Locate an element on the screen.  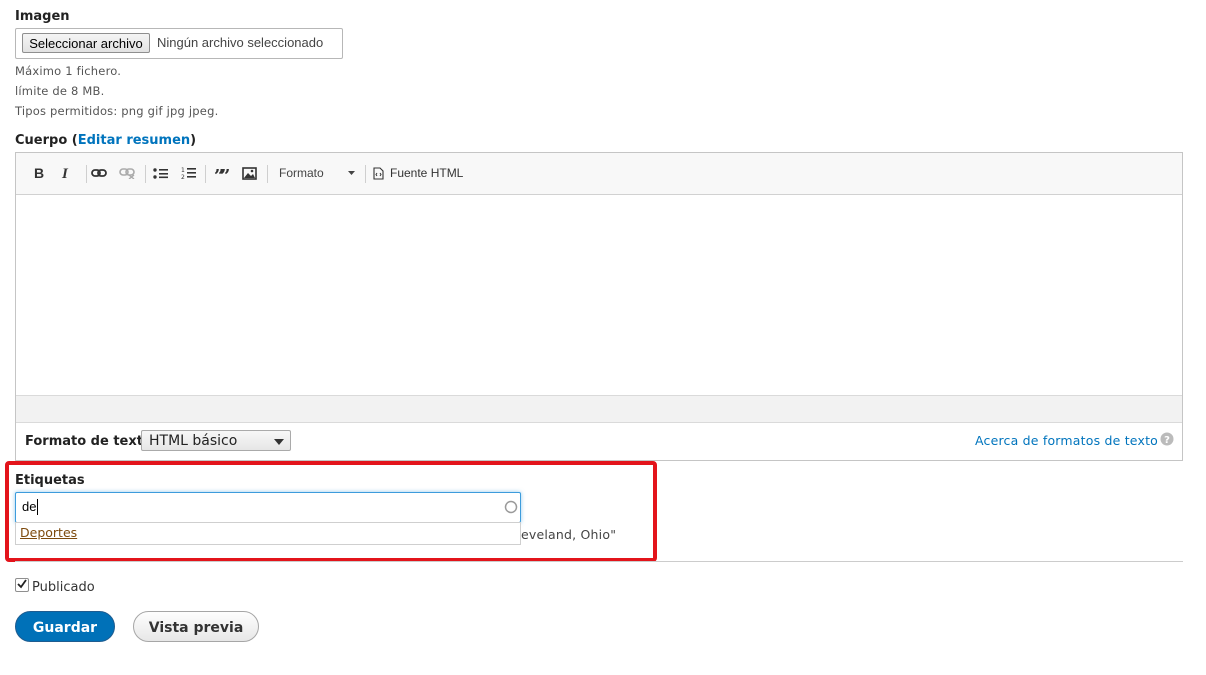
unlink-icon is located at coordinates (127, 173).